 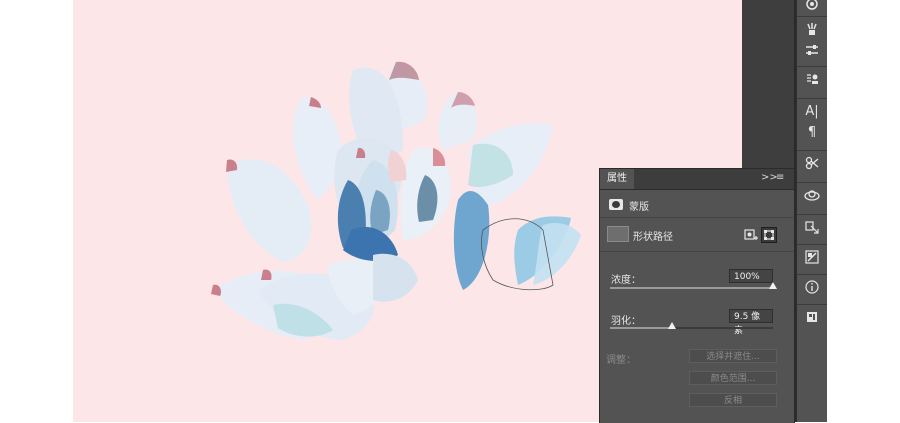 What do you see at coordinates (617, 179) in the screenshot?
I see `tab-properties: 属性` at bounding box center [617, 179].